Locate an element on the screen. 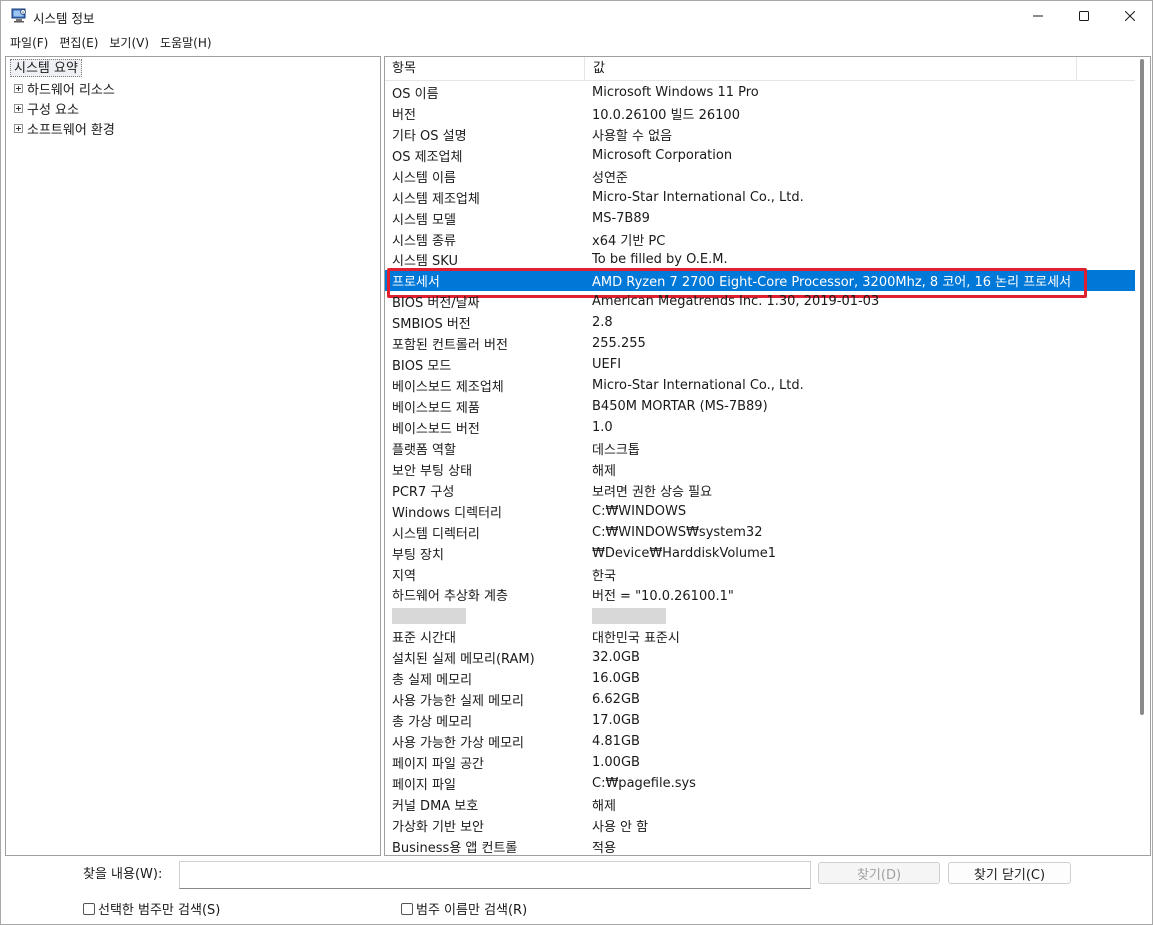  table-row: 페이지 파일 C:₩pagefile.sys is located at coordinates (760, 783).